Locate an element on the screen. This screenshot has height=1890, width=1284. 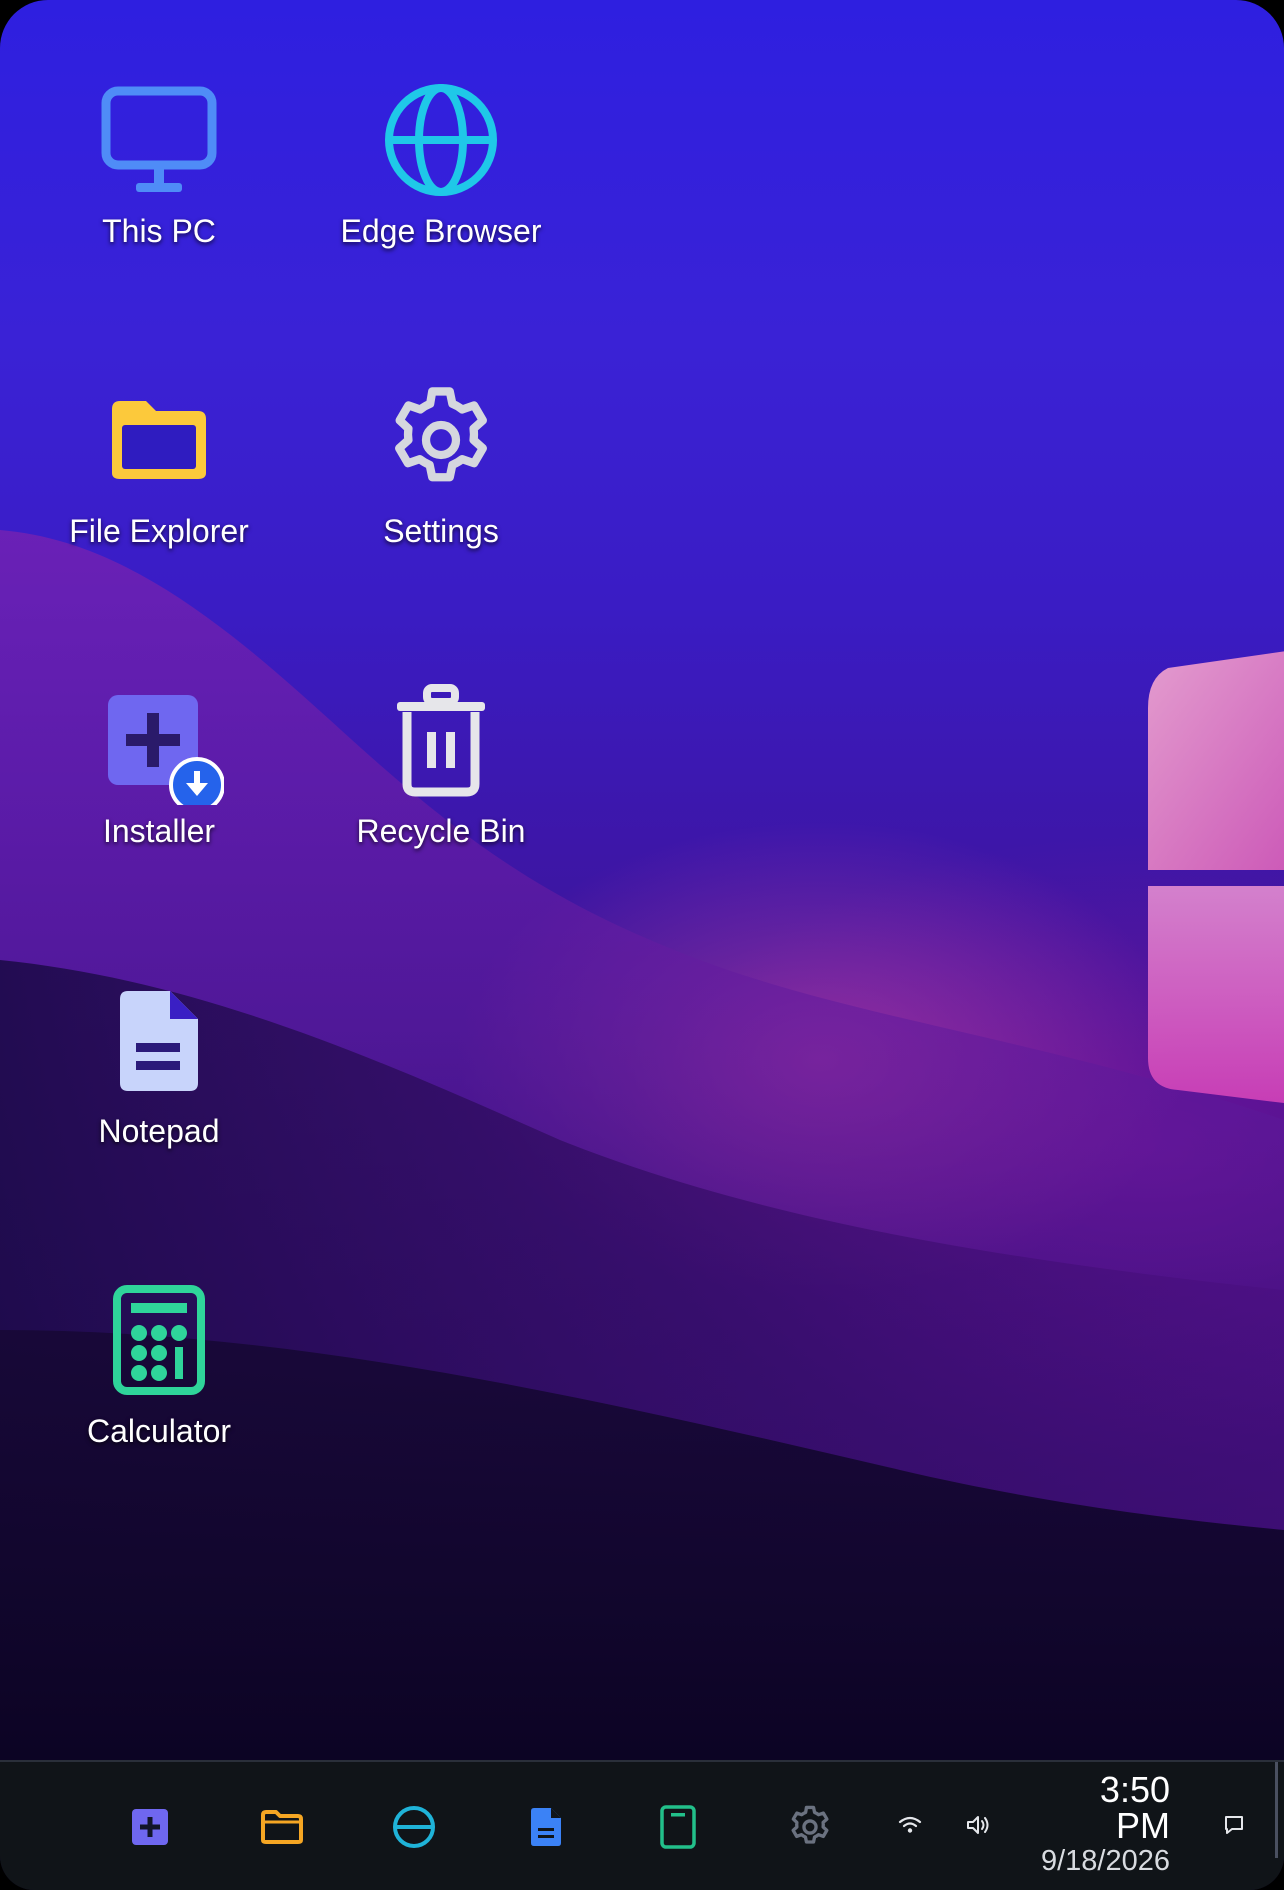
desktop-icon-settings: Settings is located at coordinates (441, 475).